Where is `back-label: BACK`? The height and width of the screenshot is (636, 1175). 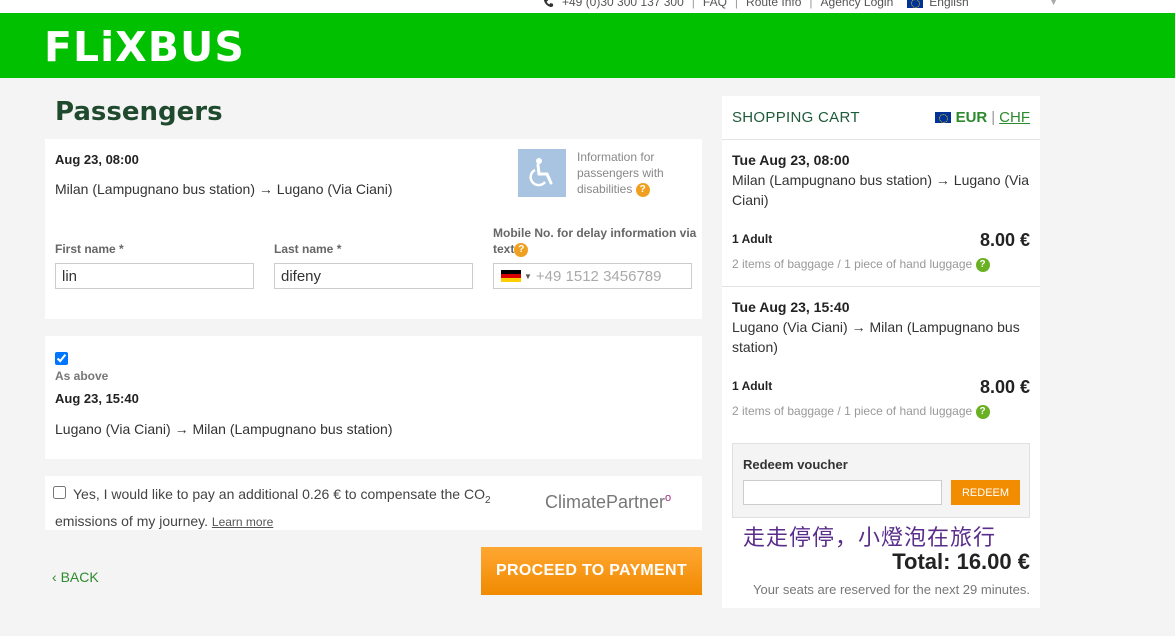 back-label: BACK is located at coordinates (79, 577).